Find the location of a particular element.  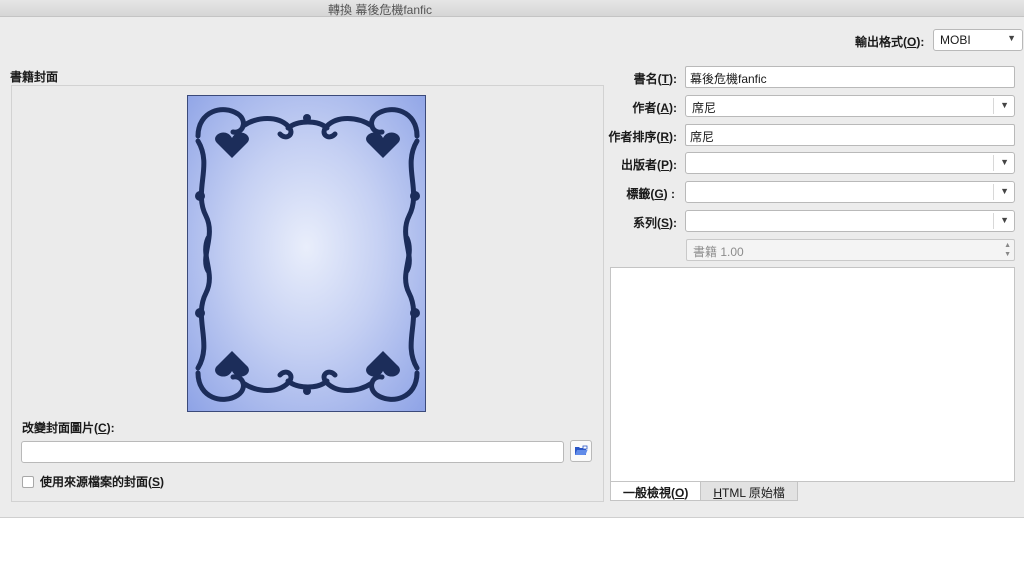

window-titlebar: 轉換 幕後危機fanfic is located at coordinates (512, 8).